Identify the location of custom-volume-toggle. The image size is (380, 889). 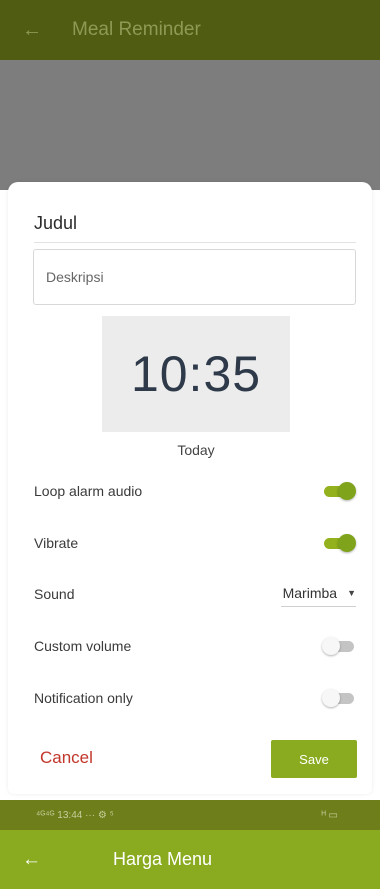
(338, 646).